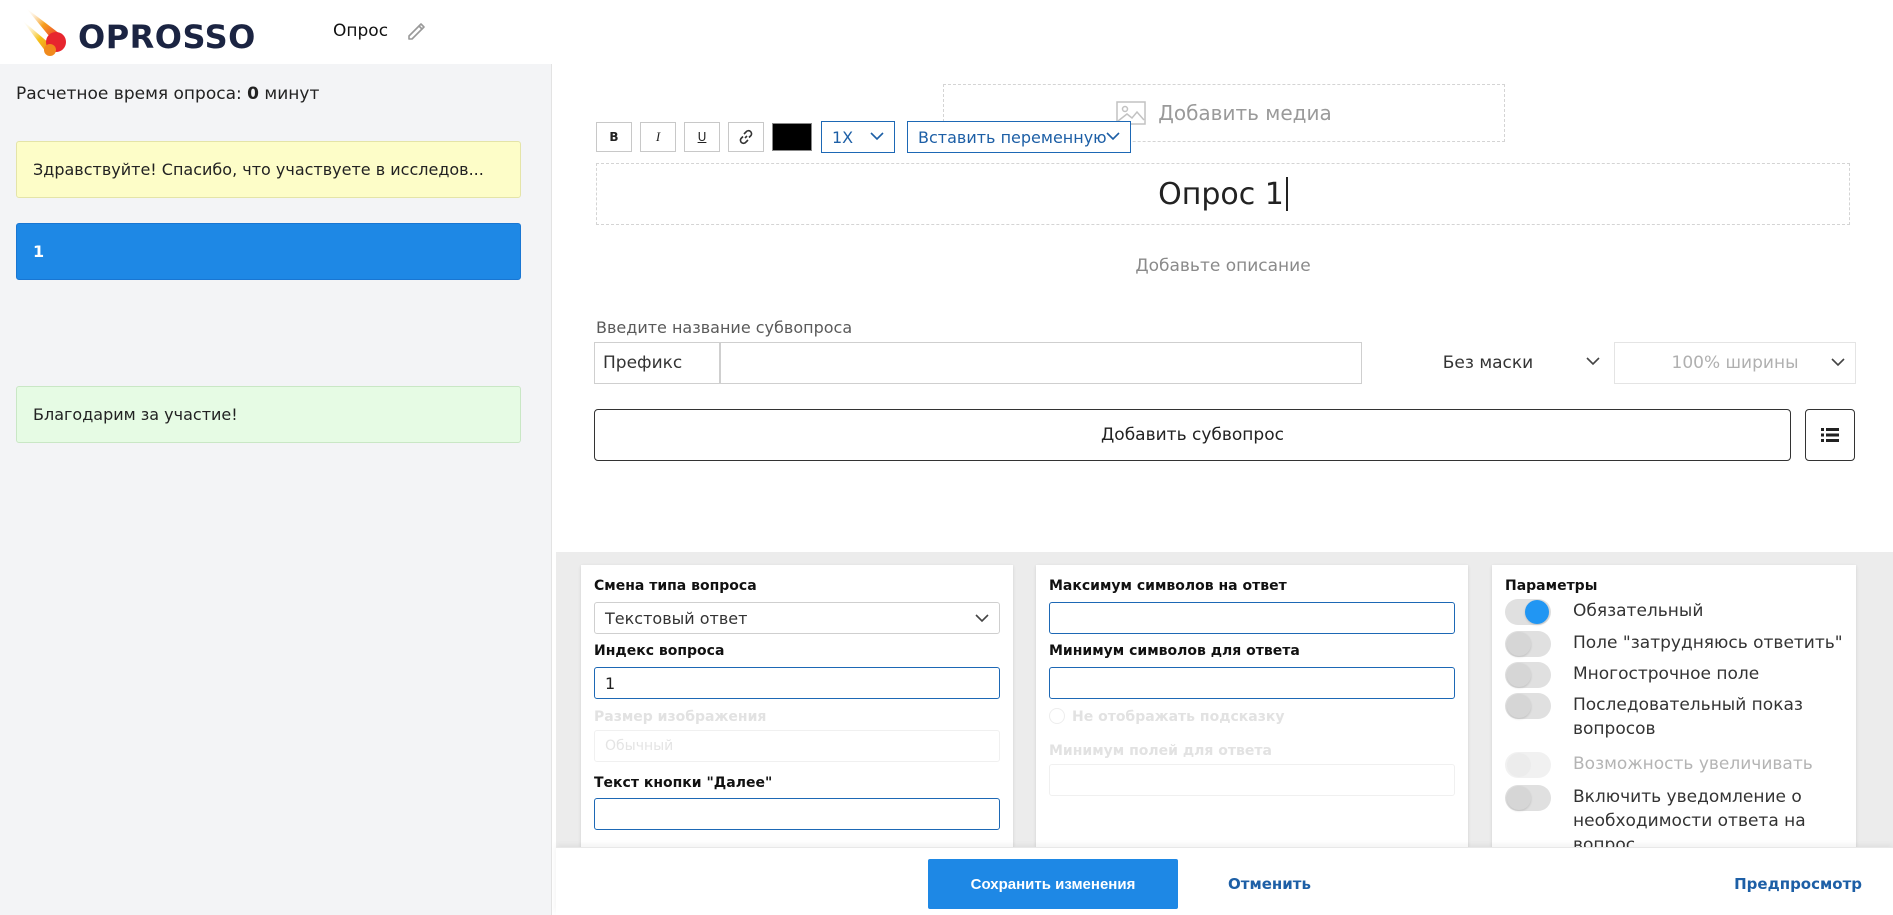  I want to click on toggle-row-zoom: Возможность увеличивать, so click(1659, 765).